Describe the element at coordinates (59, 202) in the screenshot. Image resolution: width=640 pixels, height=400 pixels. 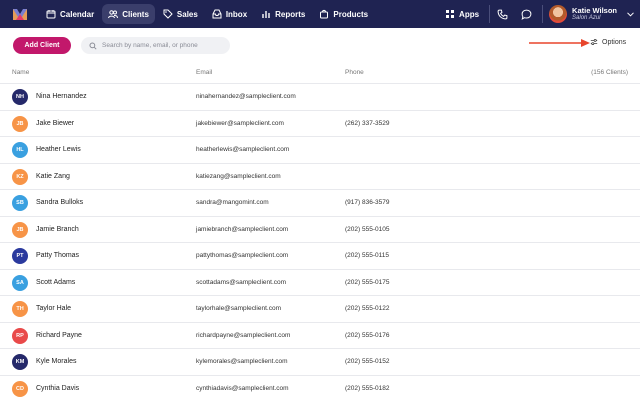
I see `client-name: Sandra Bulloks` at that location.